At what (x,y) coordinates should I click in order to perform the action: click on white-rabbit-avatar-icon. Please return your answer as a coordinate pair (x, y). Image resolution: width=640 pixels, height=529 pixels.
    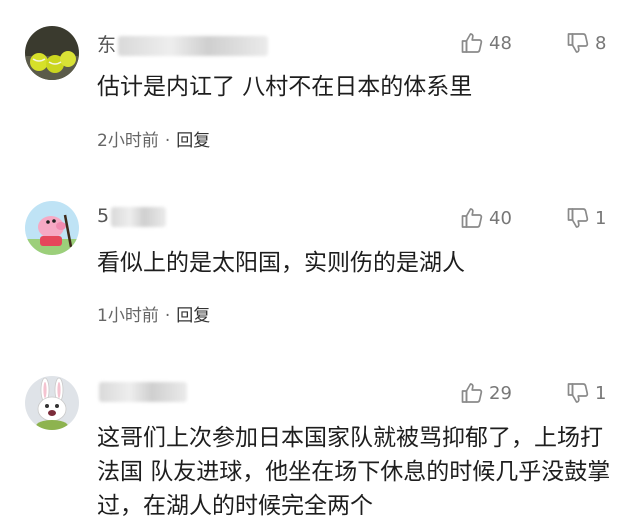
    Looking at the image, I should click on (52, 403).